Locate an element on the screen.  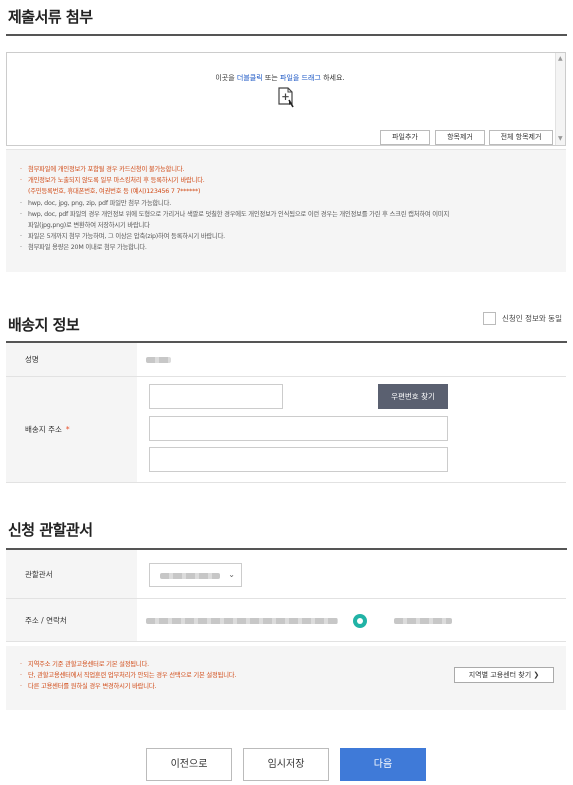
office-phone-masked is located at coordinates (423, 621).